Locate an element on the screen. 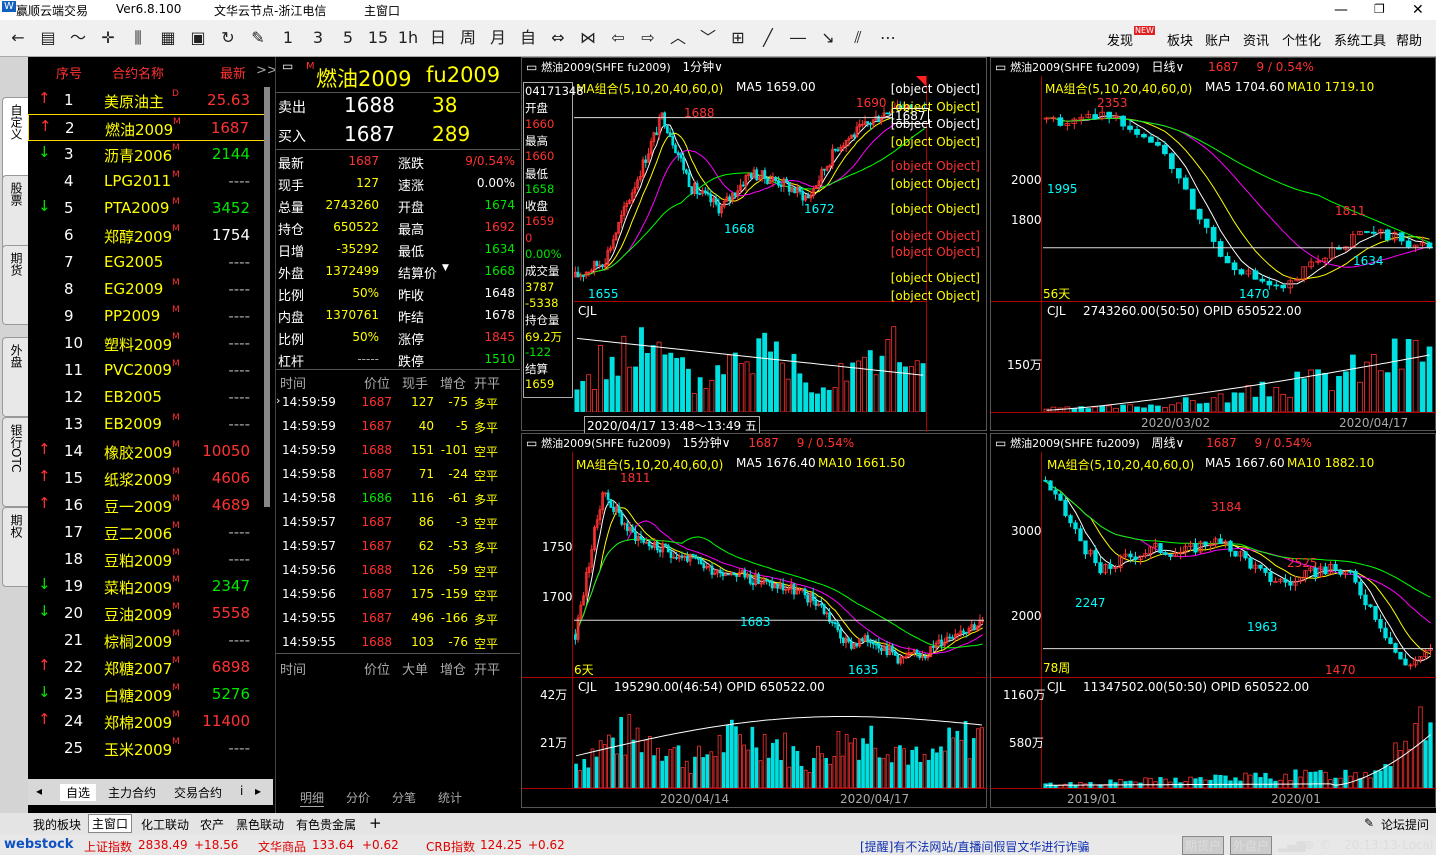  channel-tool-icon: ⫽ is located at coordinates (858, 38).